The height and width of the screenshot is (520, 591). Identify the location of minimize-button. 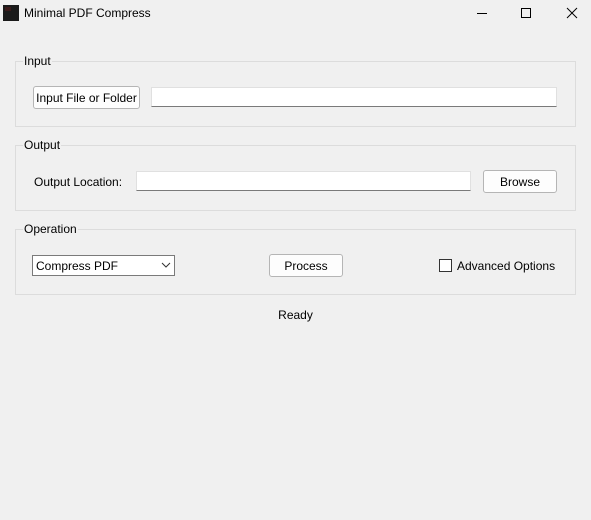
(482, 13).